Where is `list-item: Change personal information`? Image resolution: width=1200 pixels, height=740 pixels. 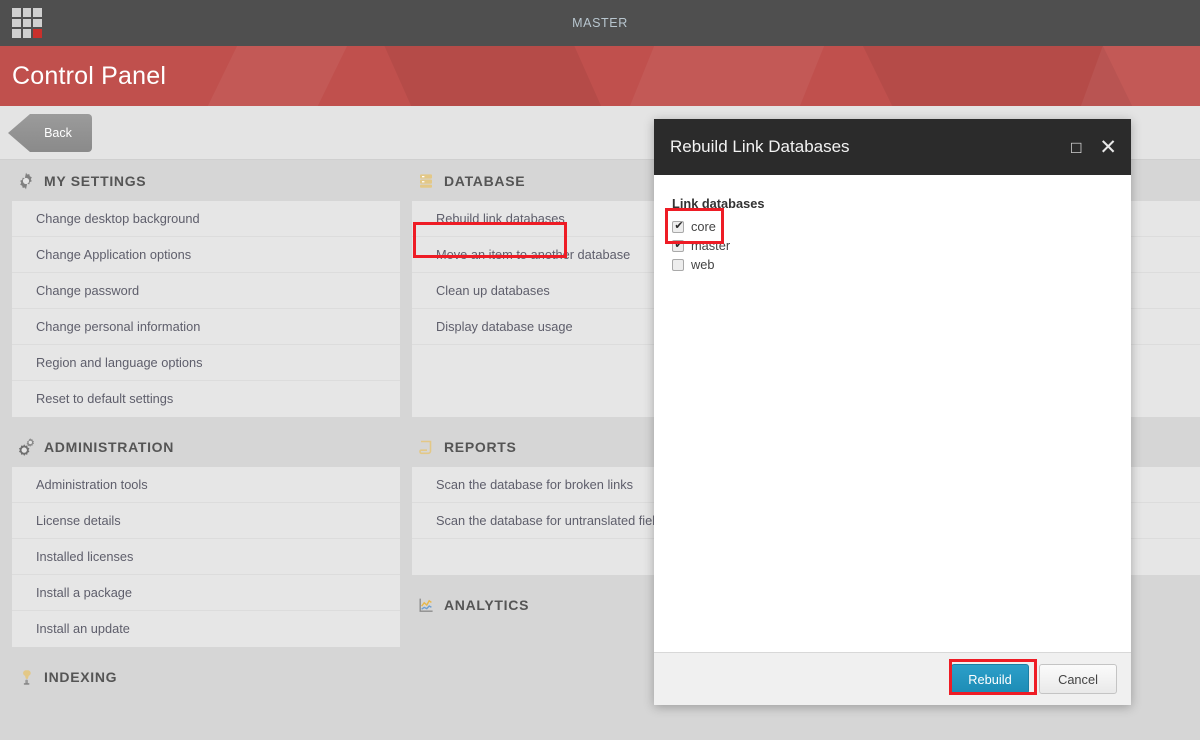
list-item: Change personal information is located at coordinates (206, 327).